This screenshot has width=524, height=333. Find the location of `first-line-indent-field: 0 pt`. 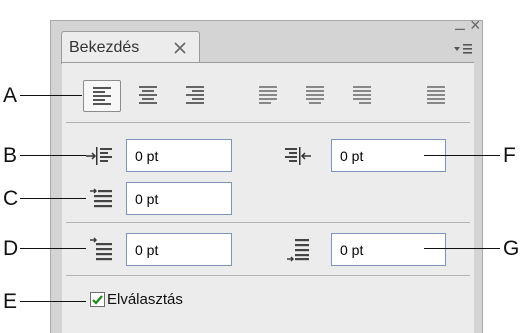

first-line-indent-field: 0 pt is located at coordinates (179, 198).